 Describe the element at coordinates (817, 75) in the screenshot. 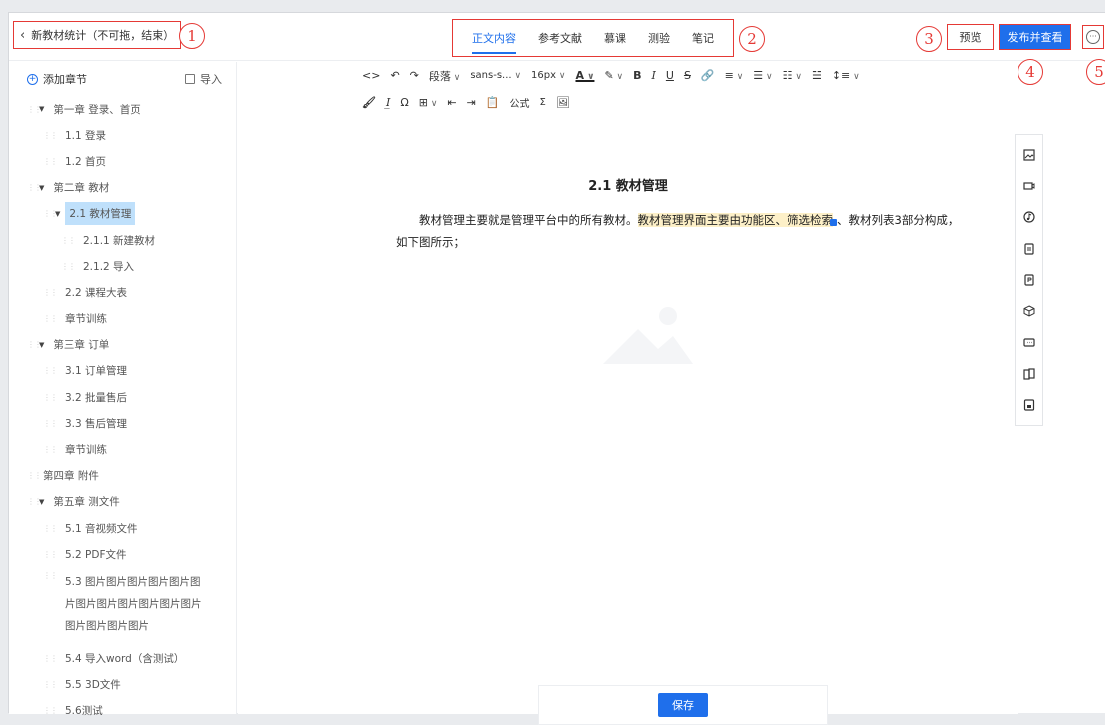

I see `indent-list-button: ☱` at that location.